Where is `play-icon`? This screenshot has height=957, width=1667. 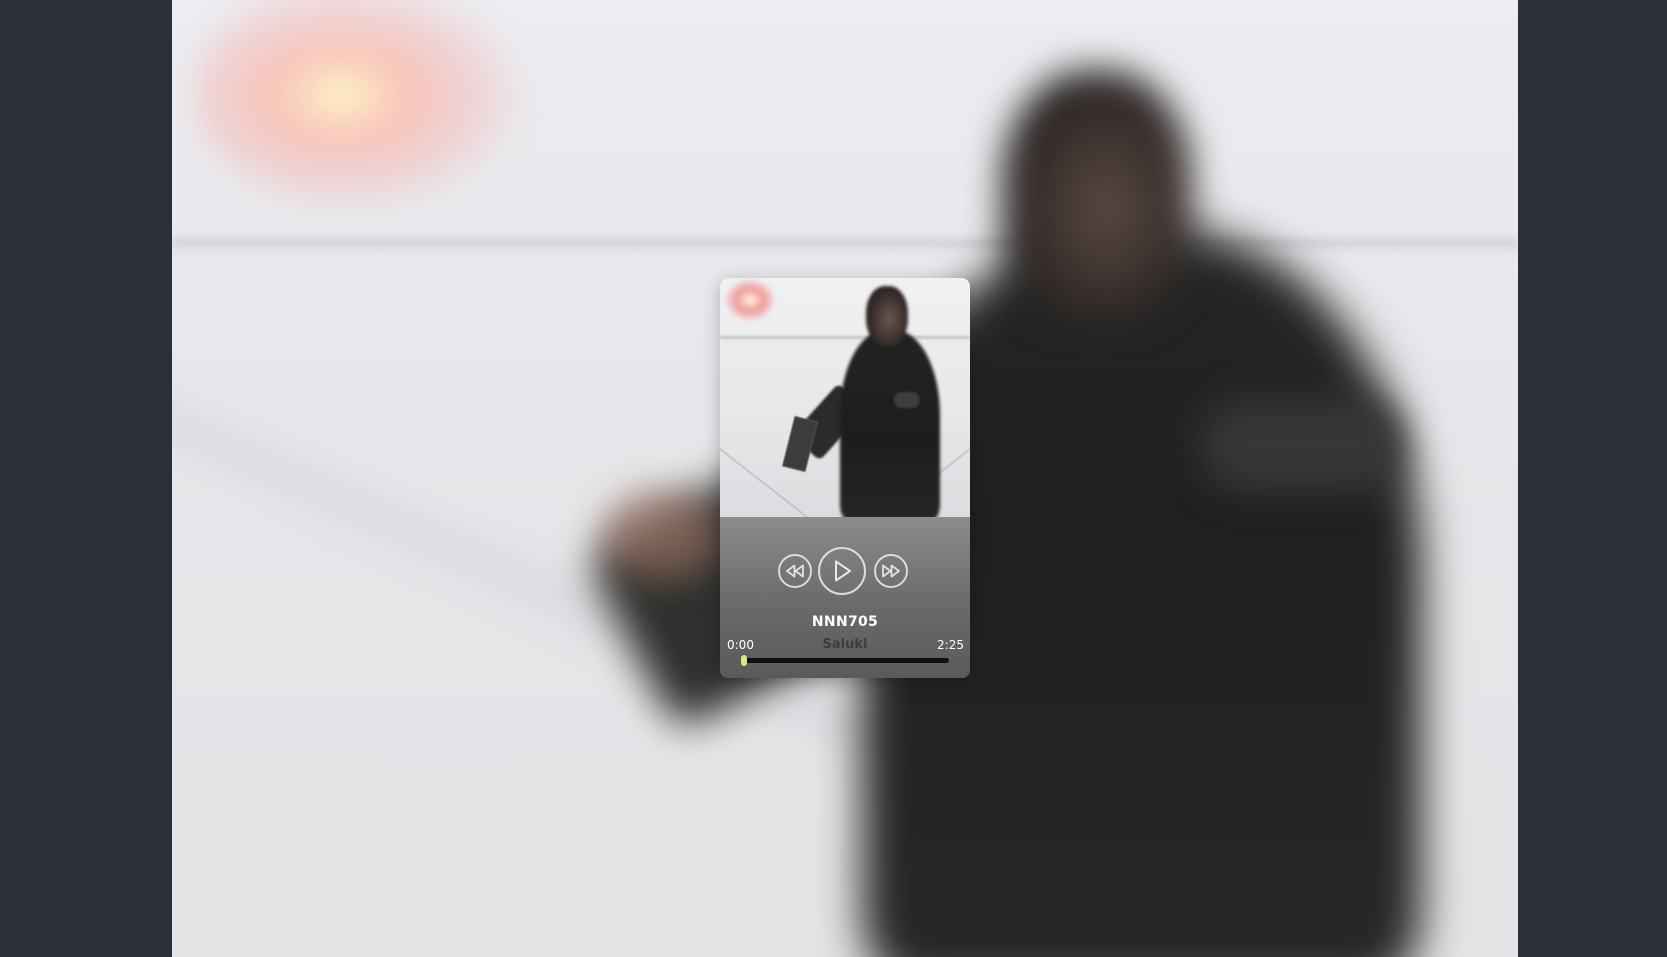
play-icon is located at coordinates (843, 571).